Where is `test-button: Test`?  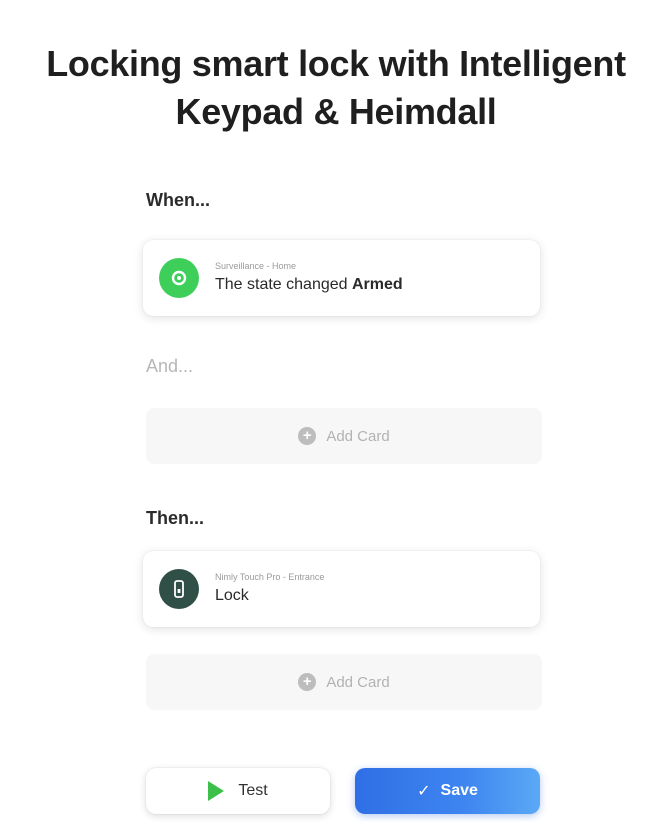
test-button: Test is located at coordinates (238, 791).